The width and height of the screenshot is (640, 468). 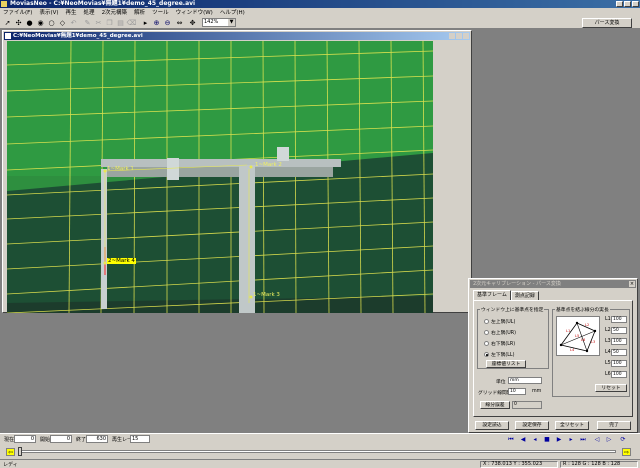 I want to click on fit-width-icon: ⇔, so click(x=179, y=22).